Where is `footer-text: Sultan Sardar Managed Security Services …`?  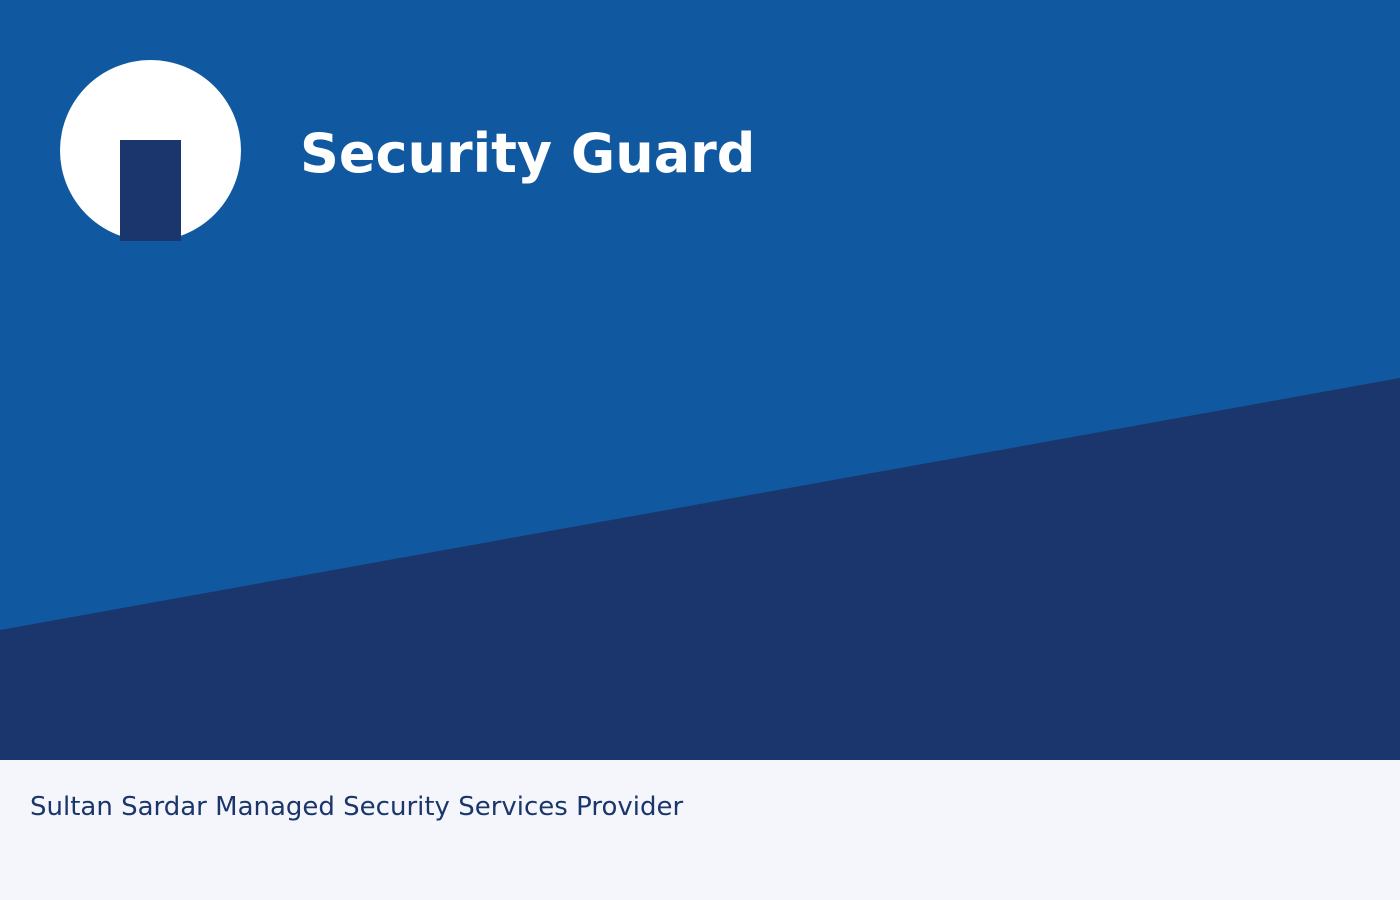 footer-text: Sultan Sardar Managed Security Services … is located at coordinates (357, 807).